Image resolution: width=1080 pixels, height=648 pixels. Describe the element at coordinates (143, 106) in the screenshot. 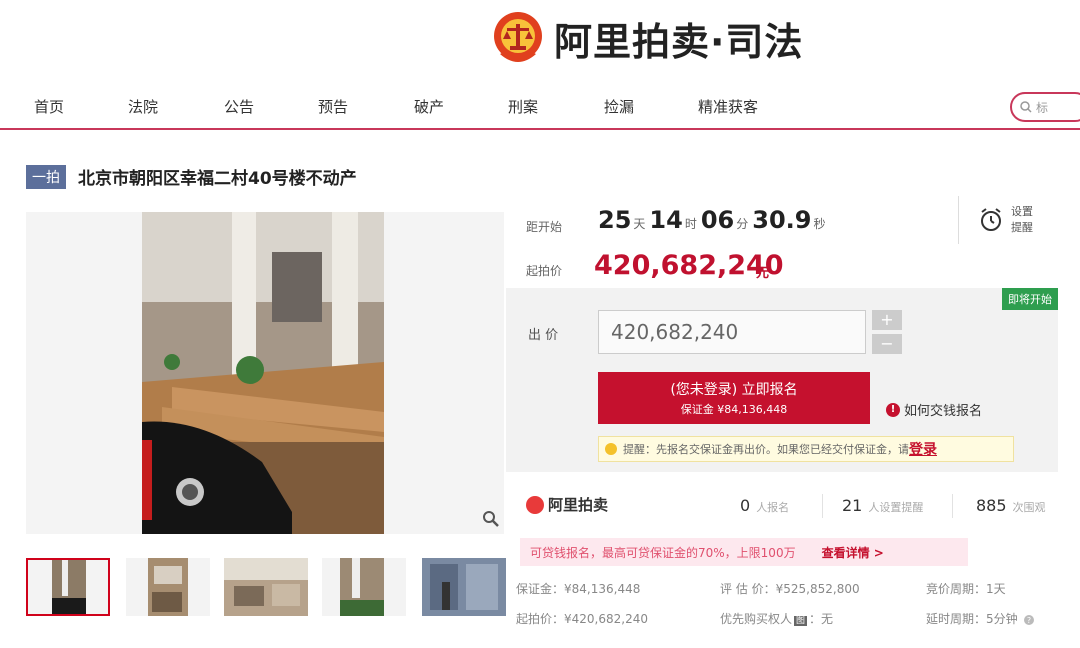

I see `nav-item-court: 法院` at that location.